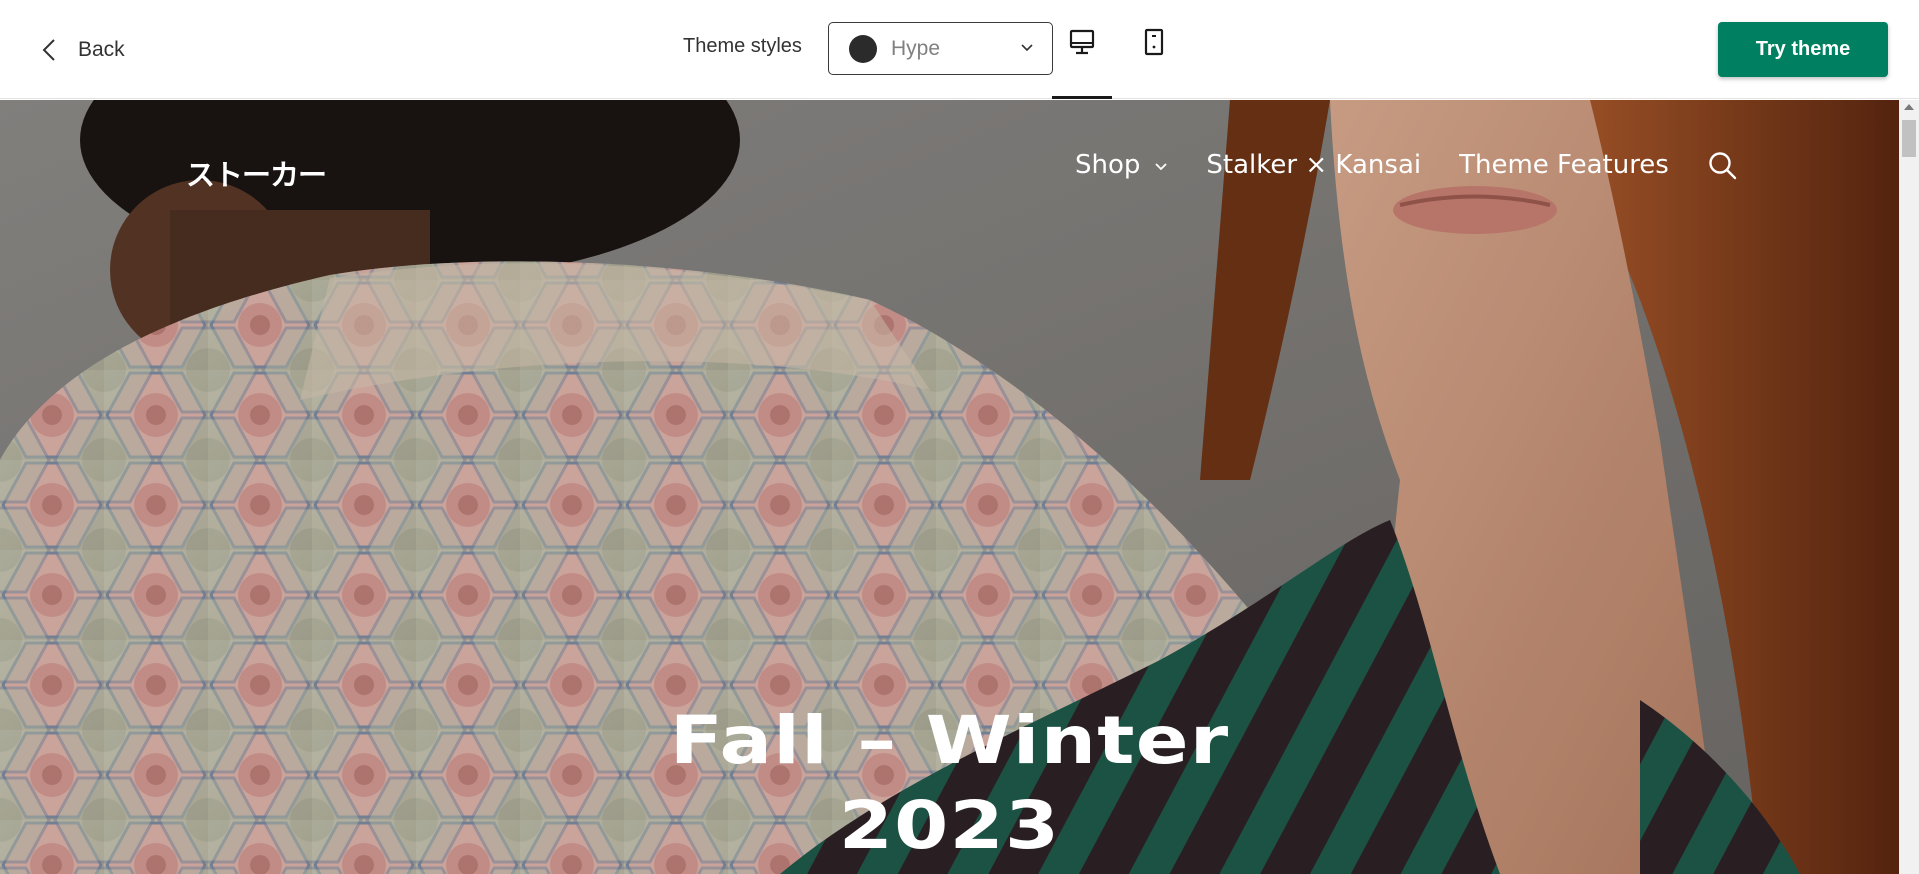 The image size is (1919, 874). I want to click on mobile-icon, so click(1154, 42).